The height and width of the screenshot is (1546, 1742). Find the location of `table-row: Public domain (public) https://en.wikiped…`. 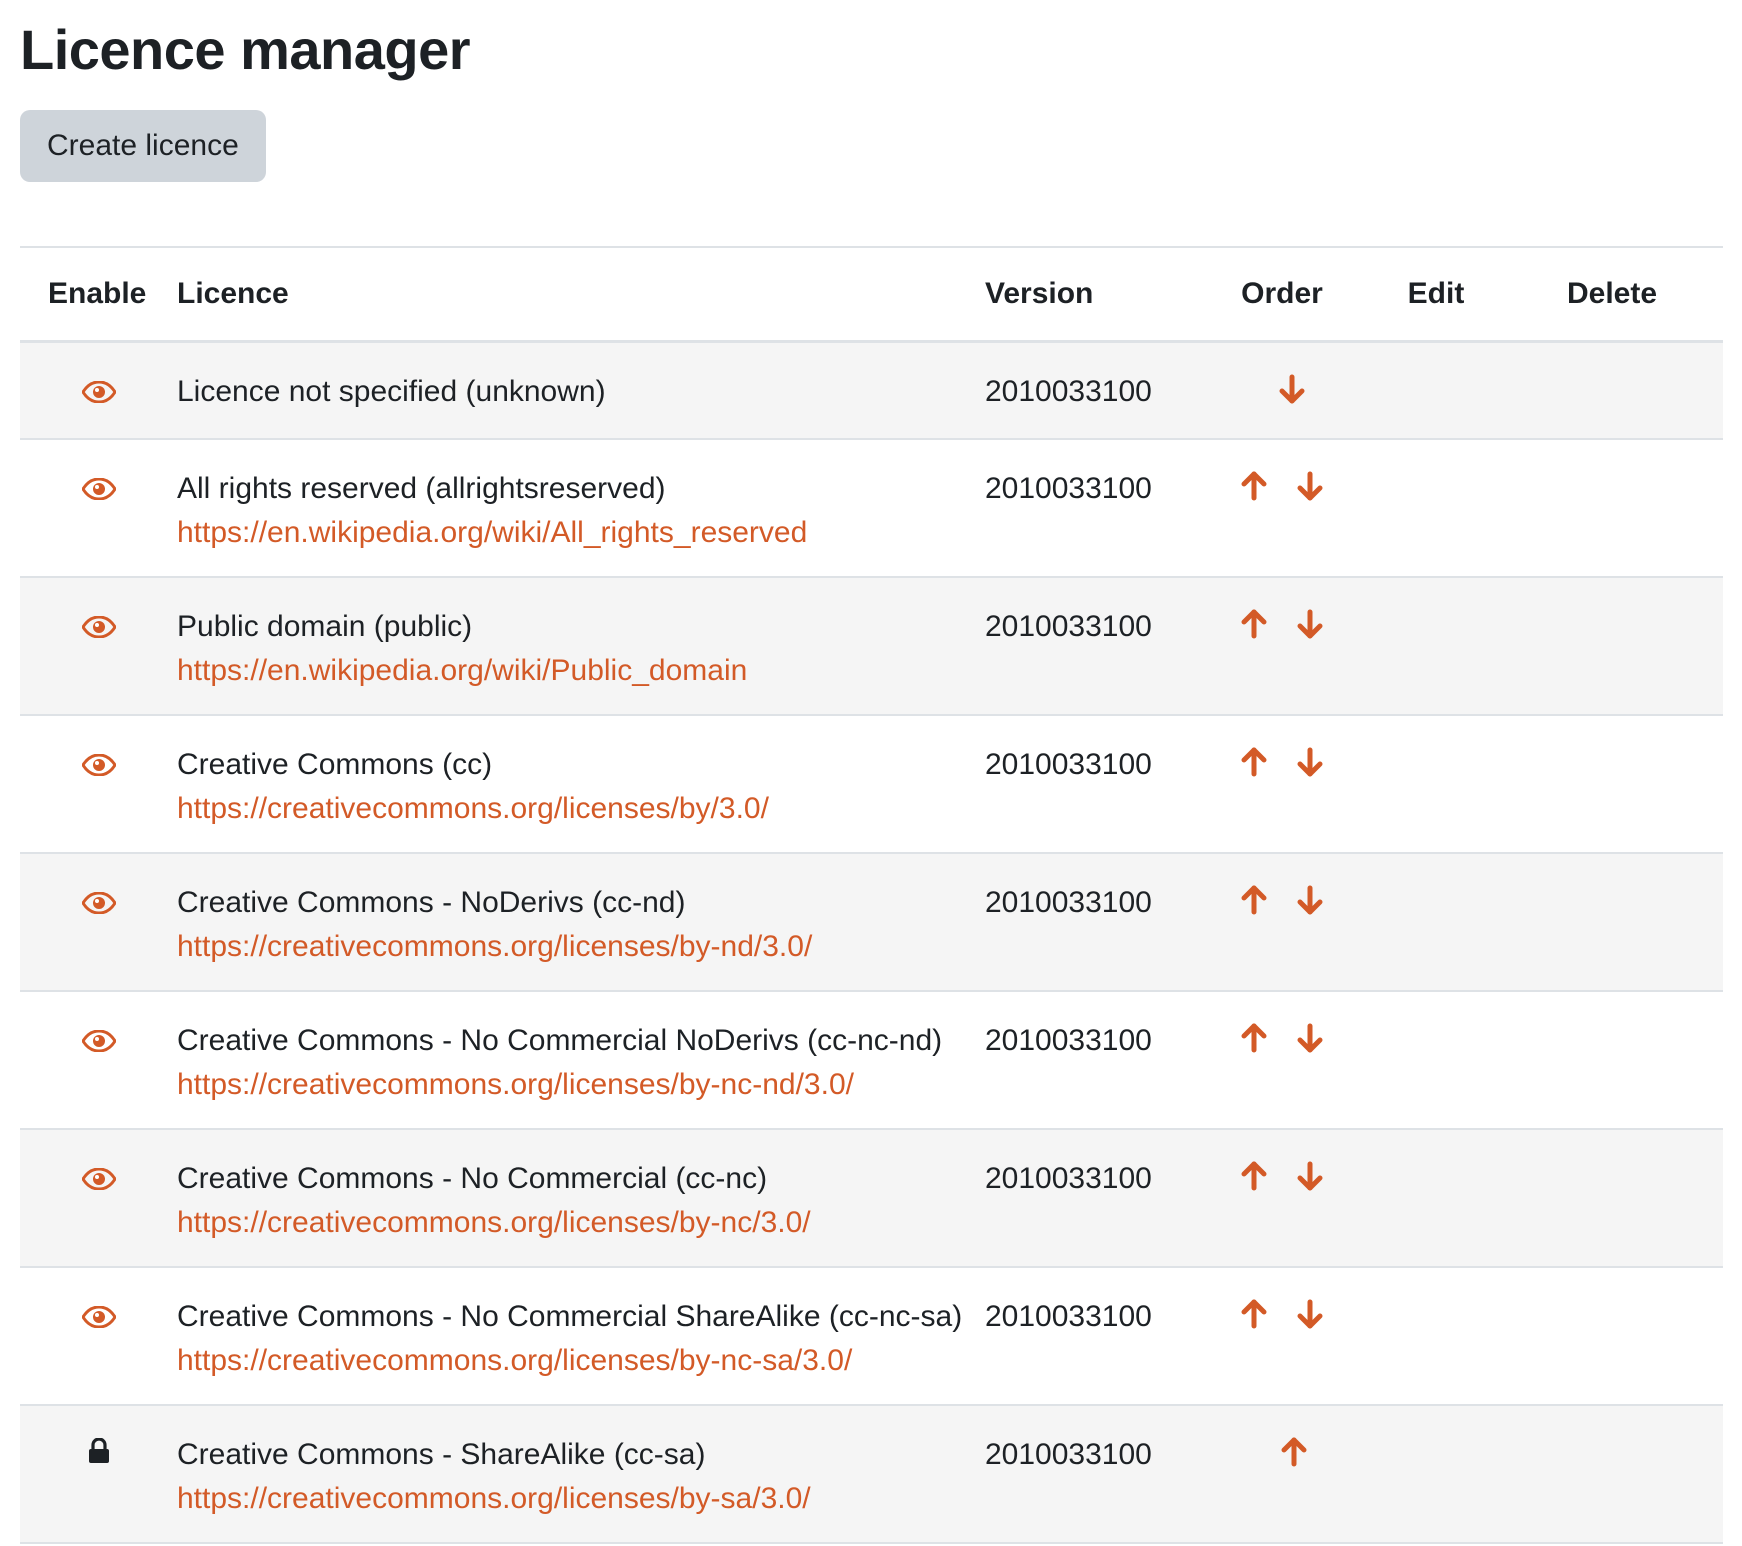

table-row: Public domain (public) https://en.wikiped… is located at coordinates (871, 646).